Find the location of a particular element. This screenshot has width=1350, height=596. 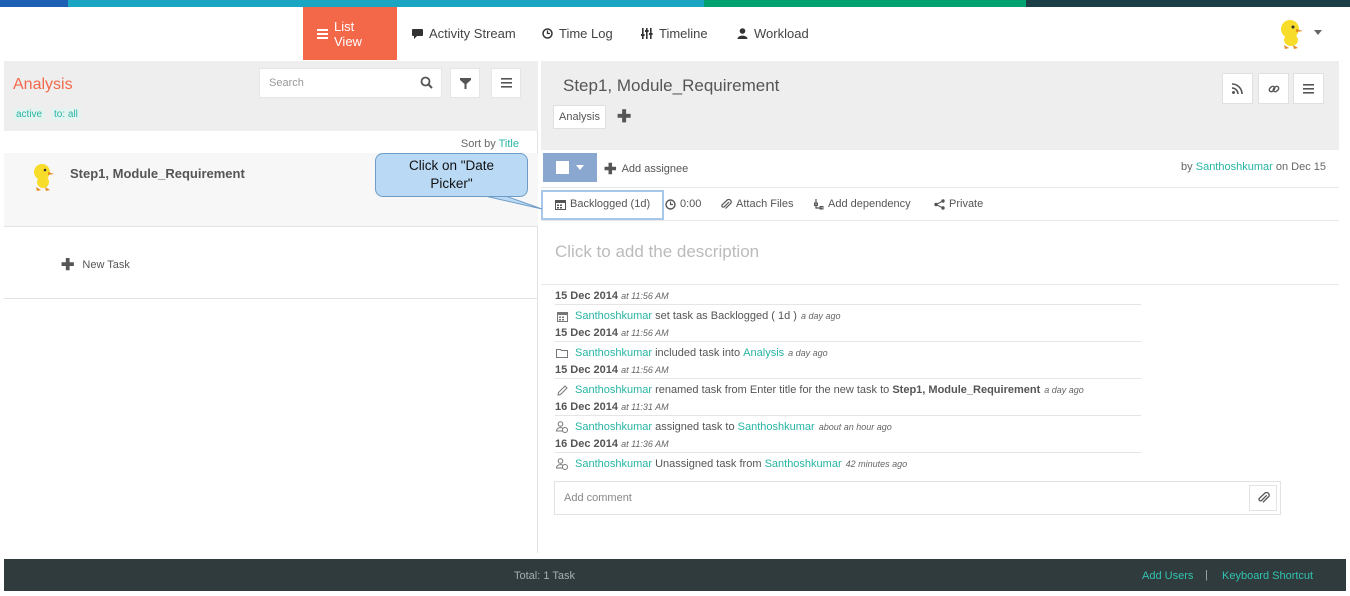

project-link: Analysis is located at coordinates (763, 353).